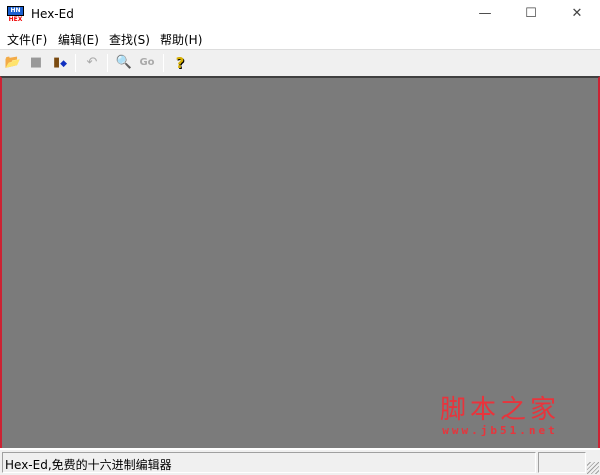 Image resolution: width=600 pixels, height=475 pixels. I want to click on undo-icon: ↶, so click(92, 63).